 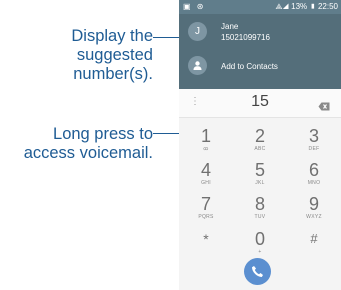 What do you see at coordinates (260, 51) in the screenshot?
I see `suggestion-panel: J Jane 15021099716 Add to Contacts` at bounding box center [260, 51].